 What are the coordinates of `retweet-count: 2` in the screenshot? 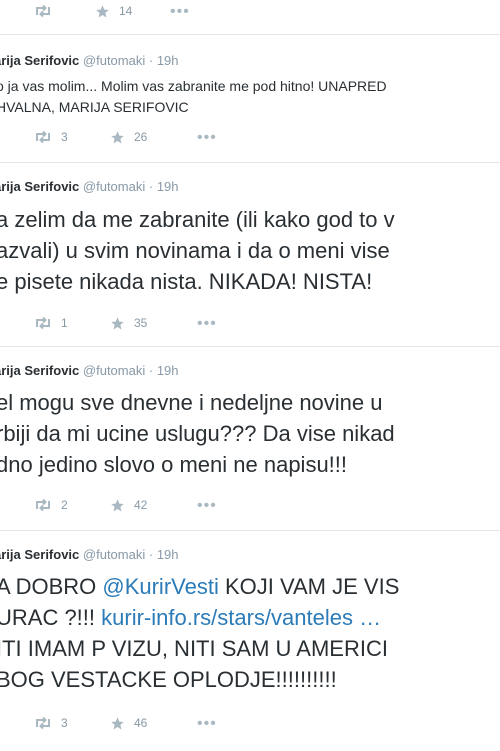 It's located at (64, 505).